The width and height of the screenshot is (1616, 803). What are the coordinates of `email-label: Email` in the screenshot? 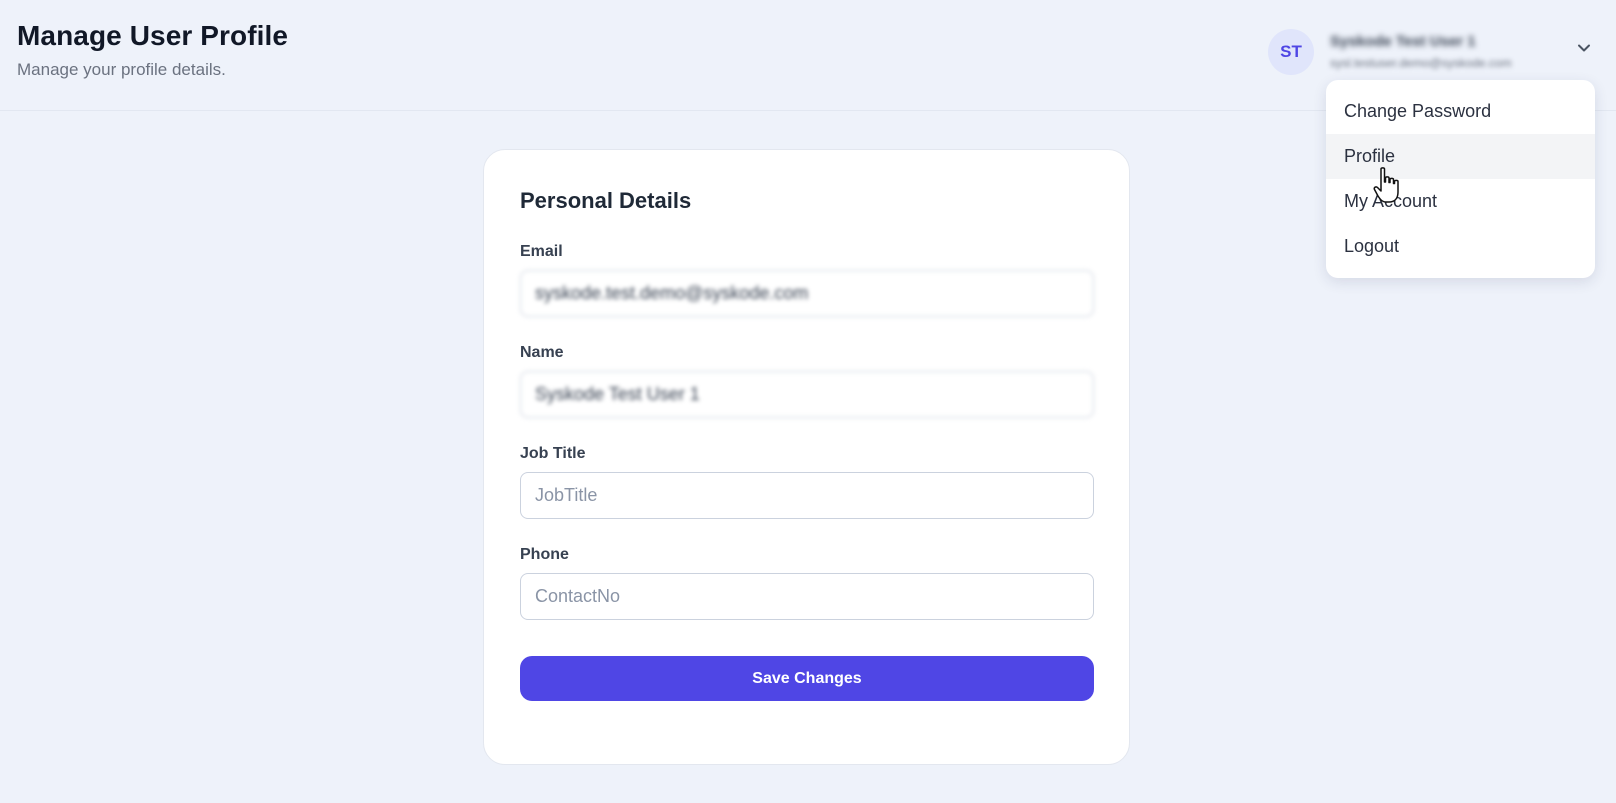 It's located at (541, 251).